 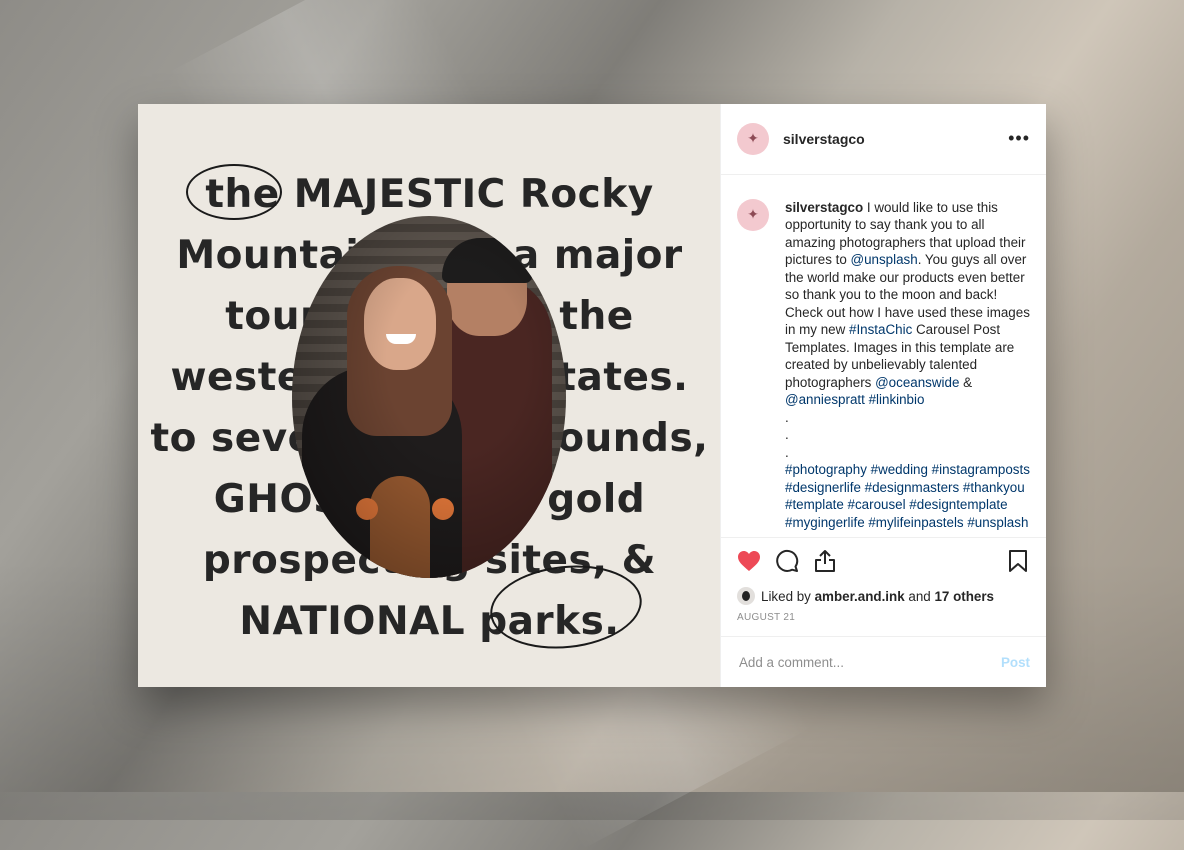 I want to click on comment-input, so click(x=869, y=662).